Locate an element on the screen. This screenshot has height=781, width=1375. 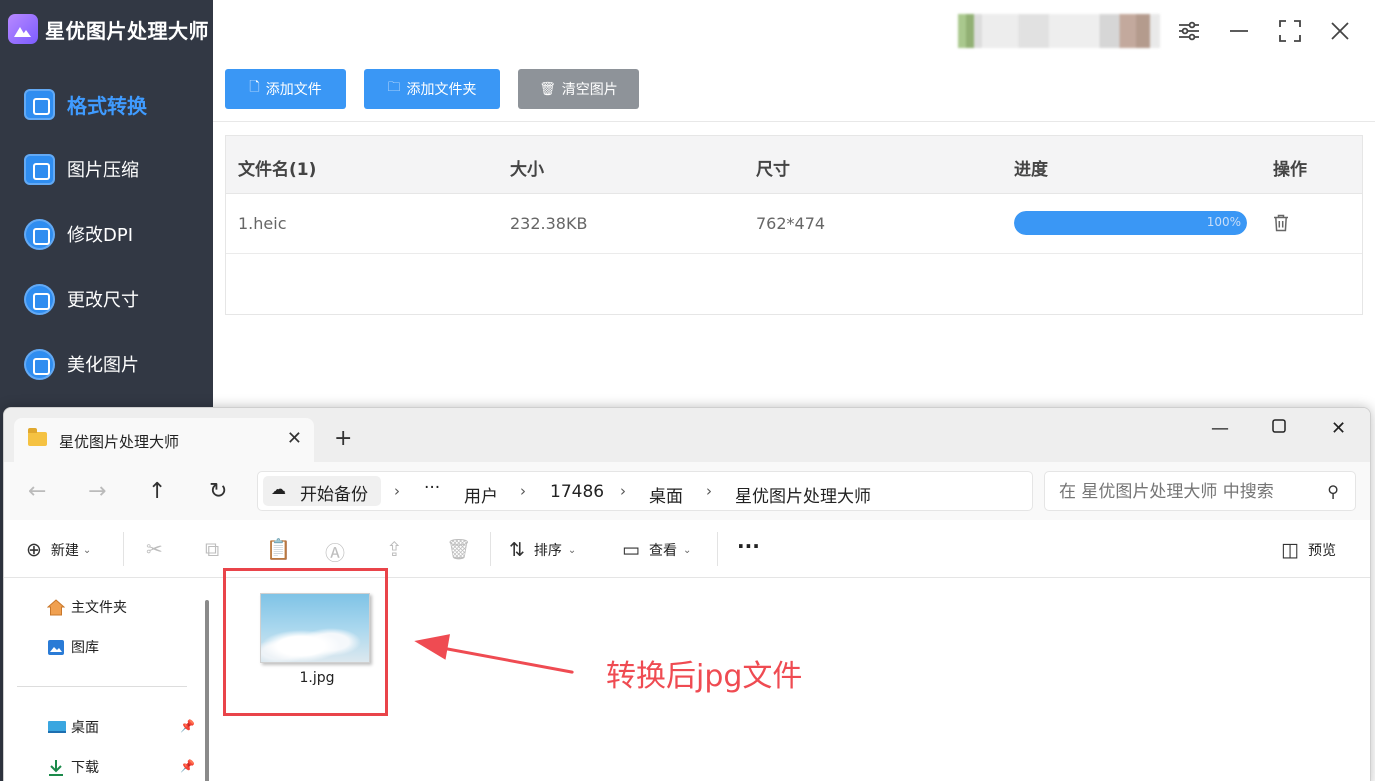
up-arrow-icon: ↑ is located at coordinates (157, 491).